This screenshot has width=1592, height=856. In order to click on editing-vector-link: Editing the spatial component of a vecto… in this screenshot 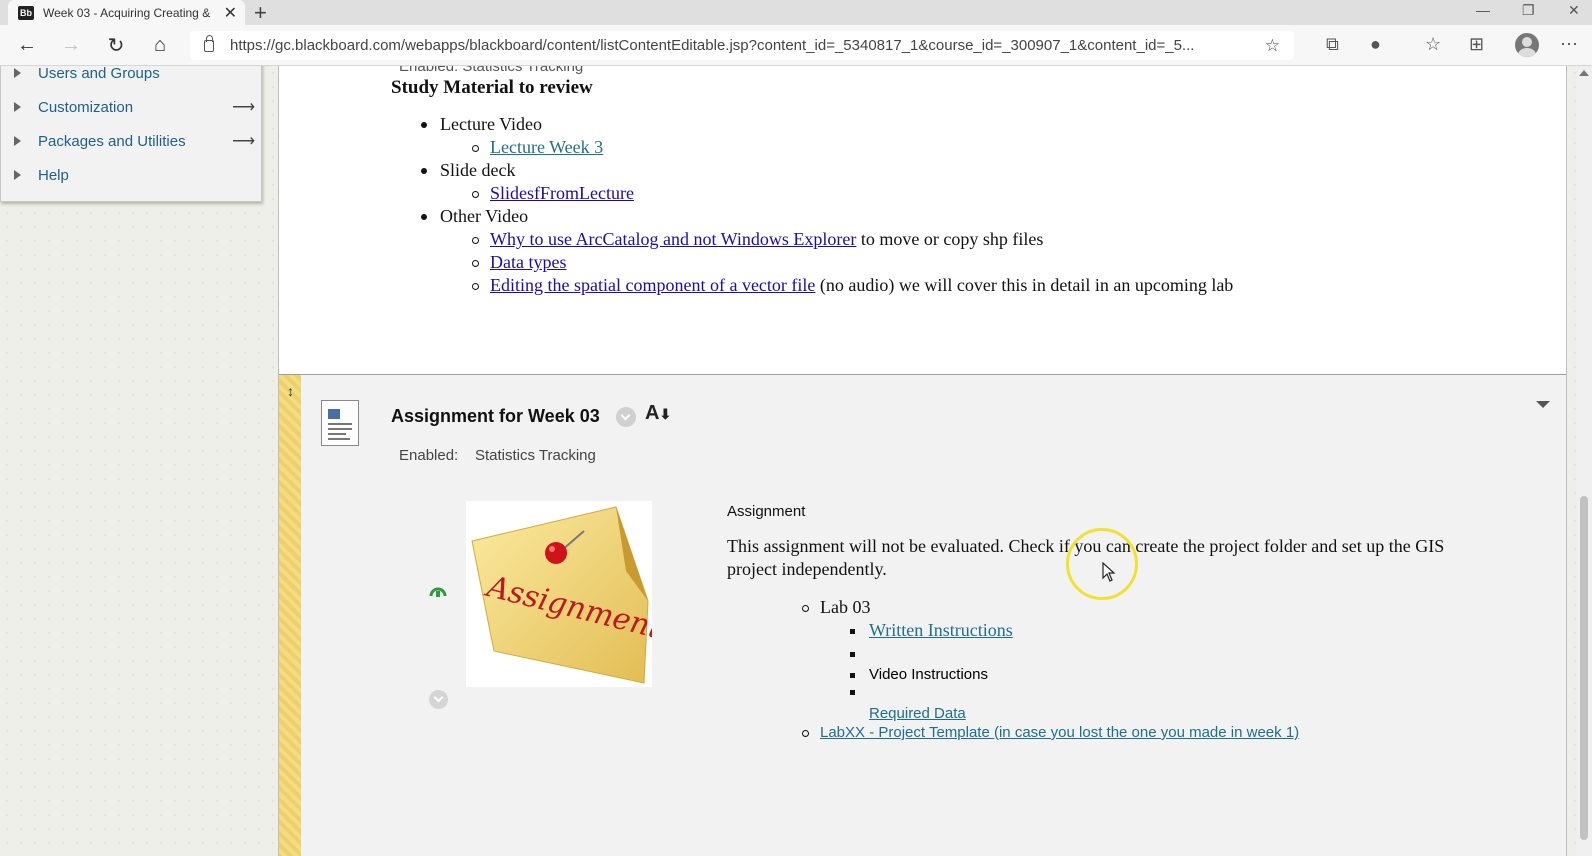, I will do `click(652, 285)`.